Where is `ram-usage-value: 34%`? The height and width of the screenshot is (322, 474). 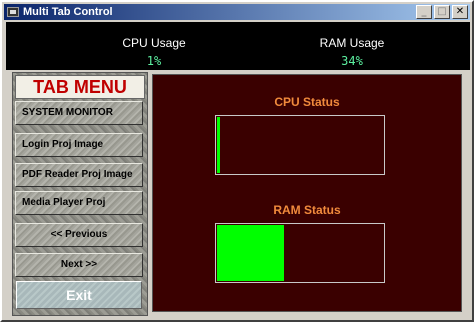
ram-usage-value: 34% is located at coordinates (352, 61).